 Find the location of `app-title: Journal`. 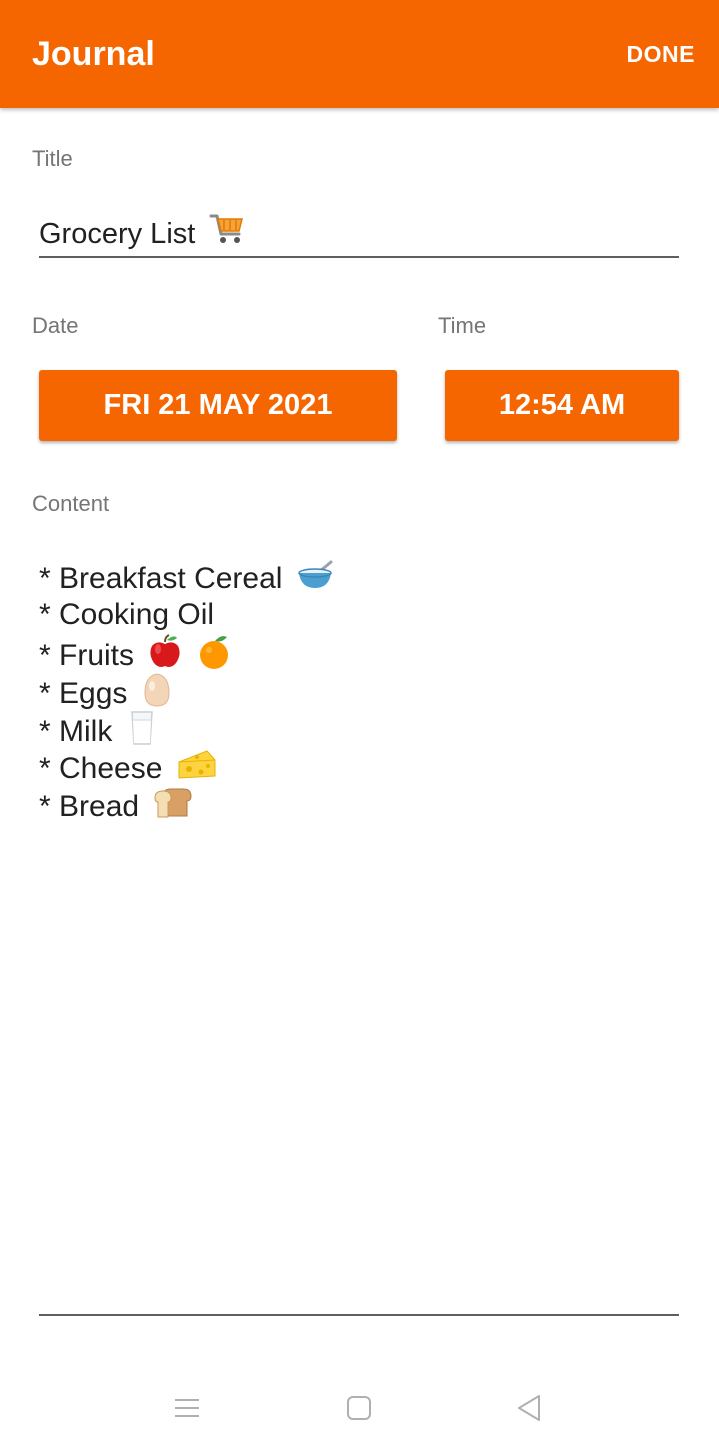

app-title: Journal is located at coordinates (93, 54).